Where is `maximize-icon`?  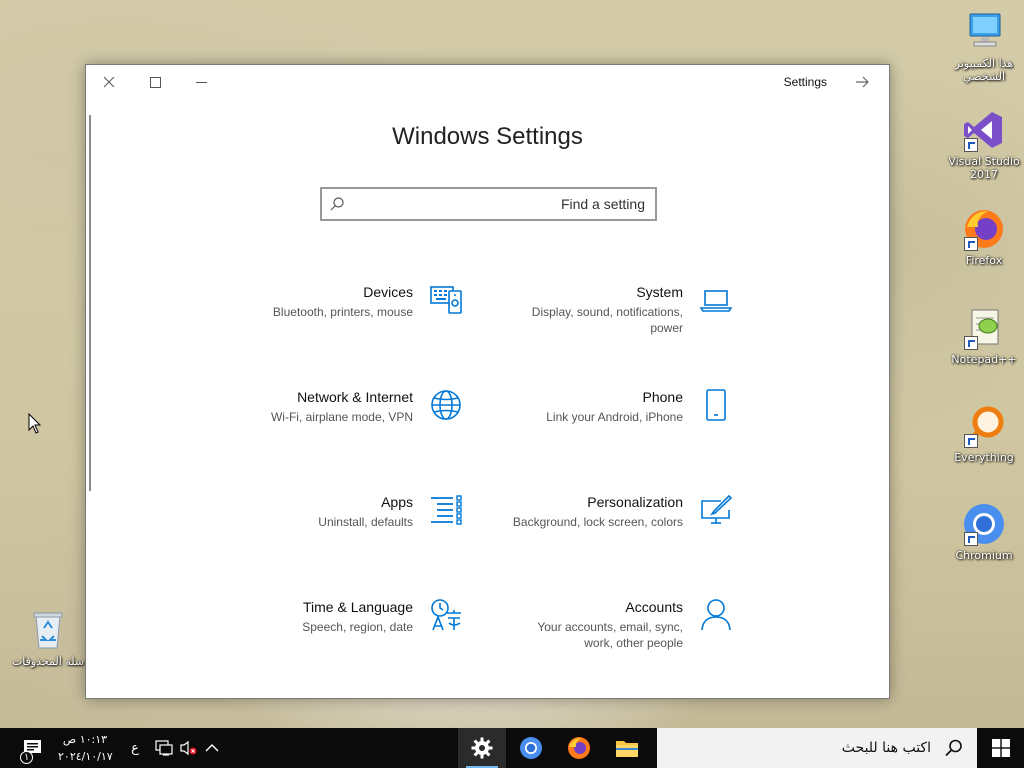
maximize-icon is located at coordinates (155, 82).